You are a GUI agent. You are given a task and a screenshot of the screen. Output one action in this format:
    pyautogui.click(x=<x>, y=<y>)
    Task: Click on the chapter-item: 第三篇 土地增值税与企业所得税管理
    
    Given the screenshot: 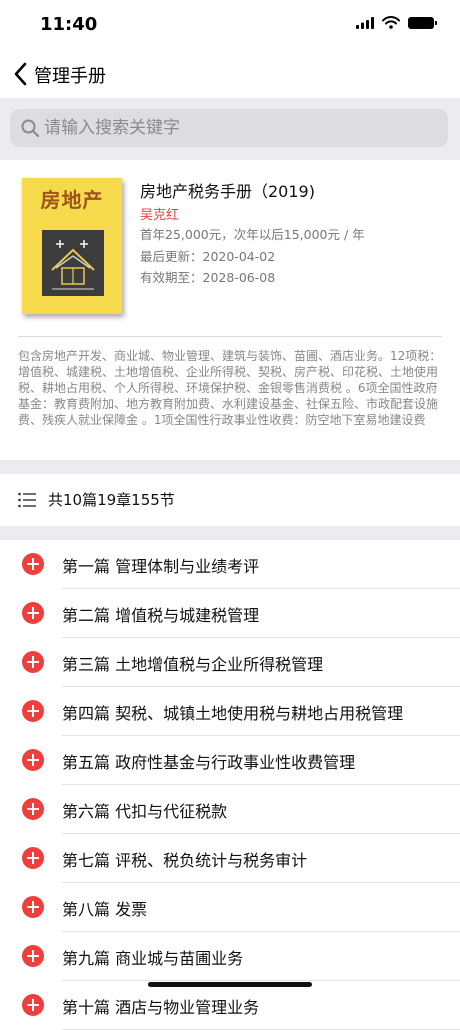 What is the action you would take?
    pyautogui.click(x=230, y=662)
    